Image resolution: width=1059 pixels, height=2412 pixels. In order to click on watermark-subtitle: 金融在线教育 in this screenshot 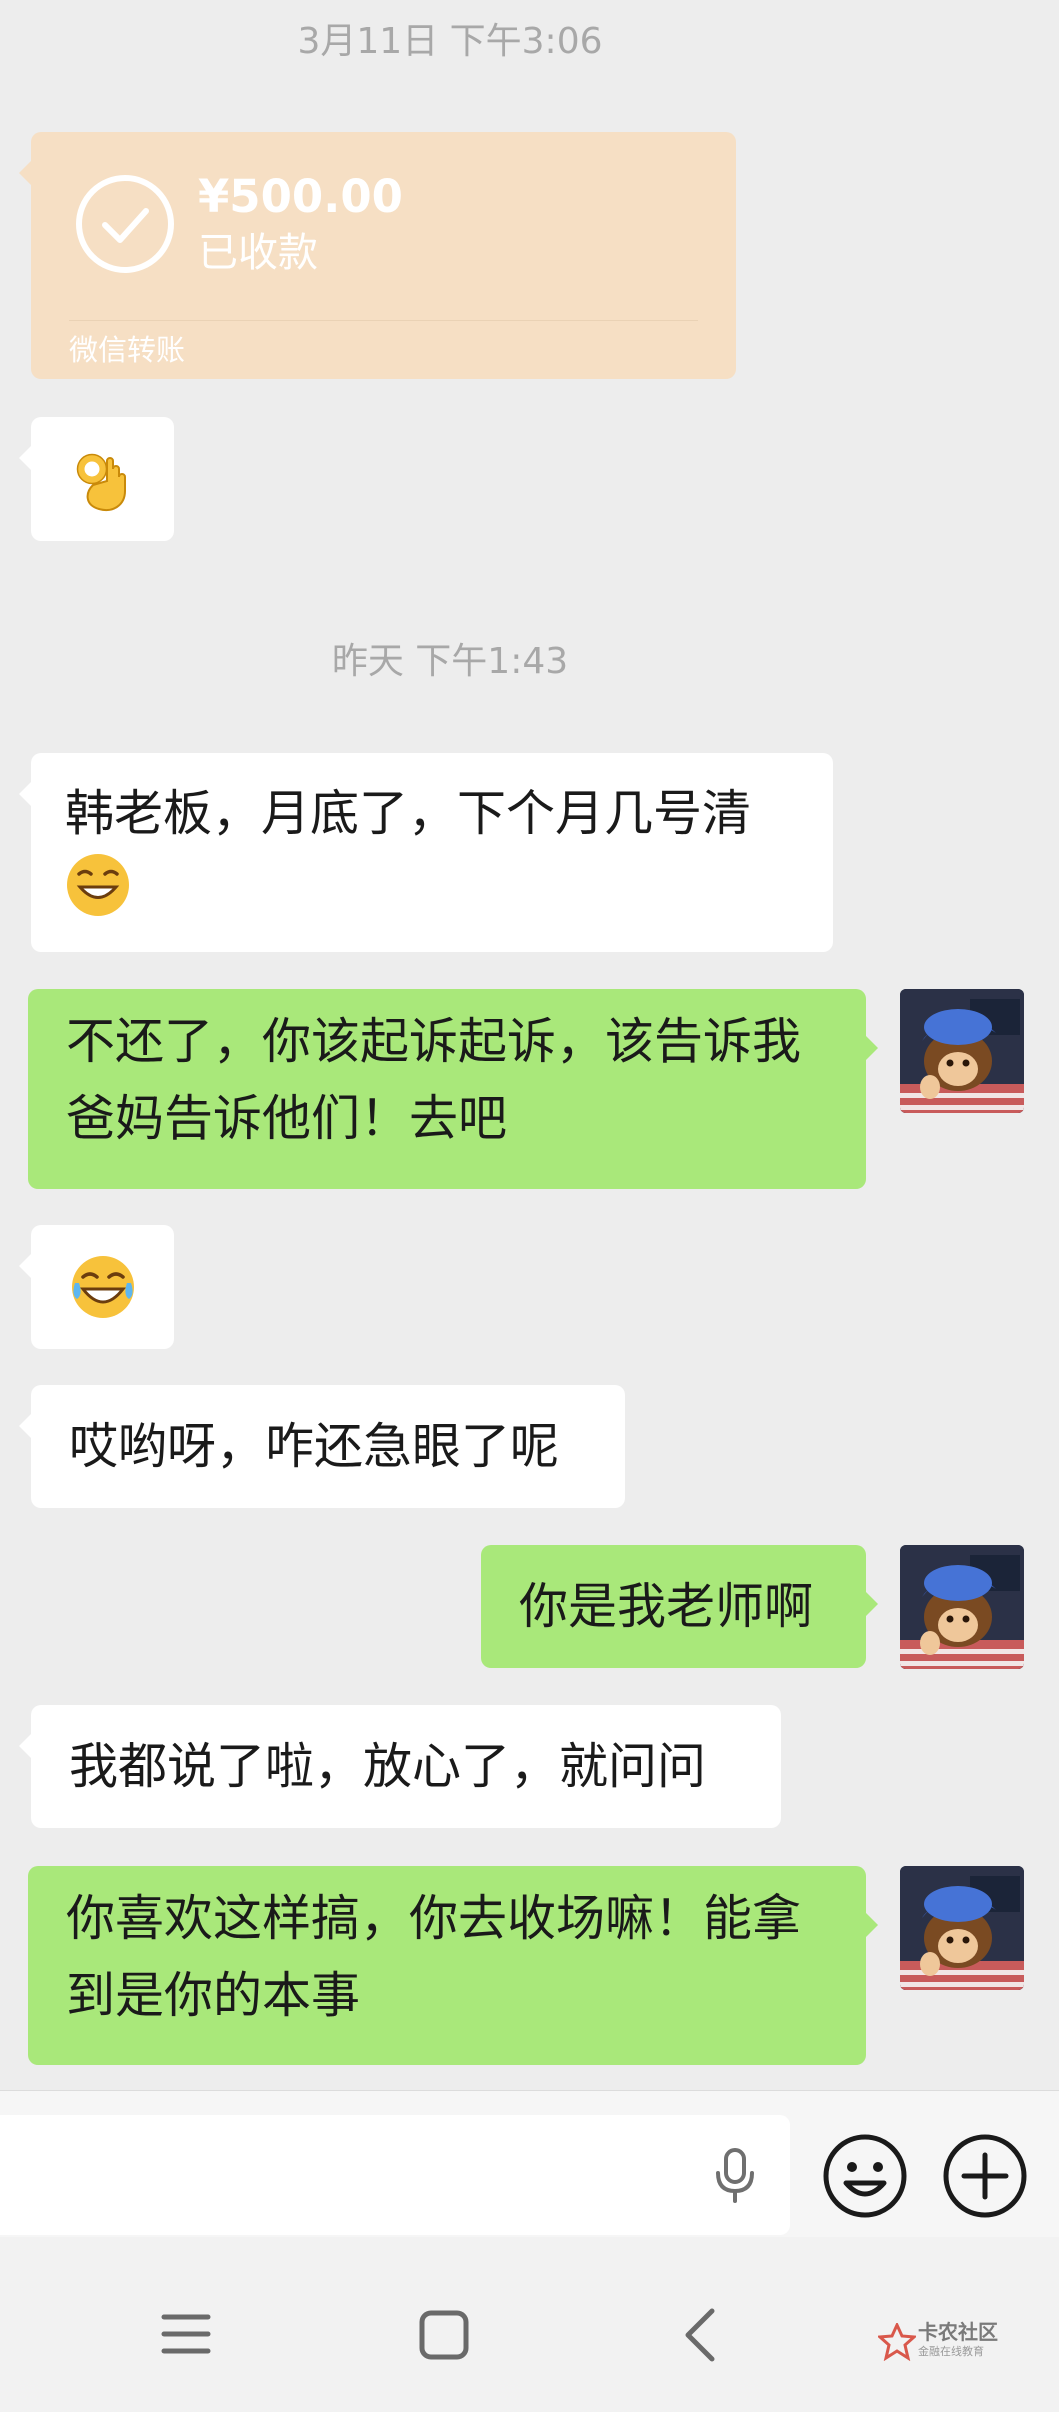, I will do `click(951, 2351)`.